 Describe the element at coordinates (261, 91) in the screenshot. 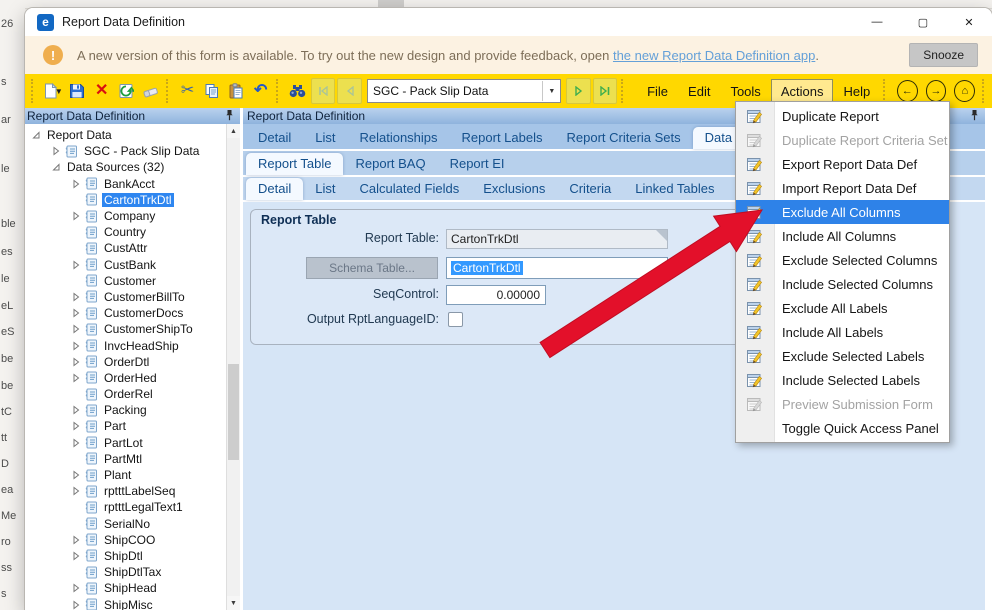

I see `undo-button: ↶` at that location.